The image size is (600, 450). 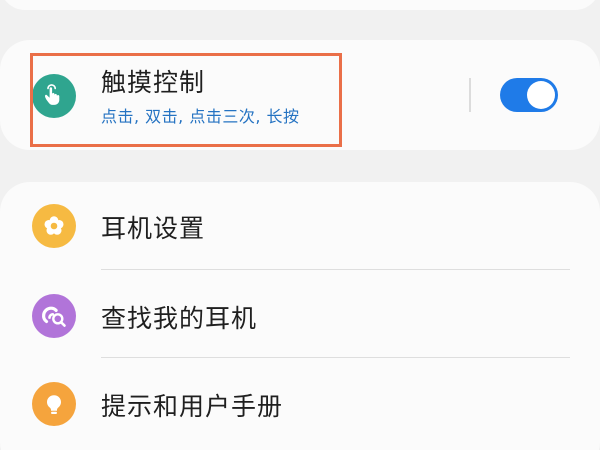 I want to click on lightbulb-icon, so click(x=54, y=404).